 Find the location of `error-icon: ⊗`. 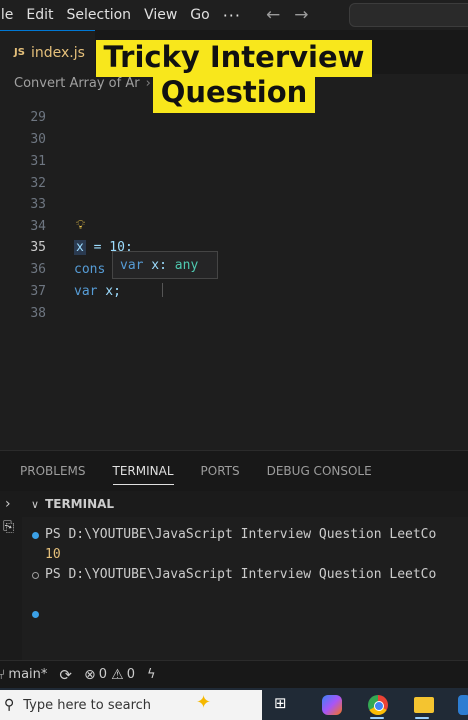

error-icon: ⊗ is located at coordinates (89, 674).